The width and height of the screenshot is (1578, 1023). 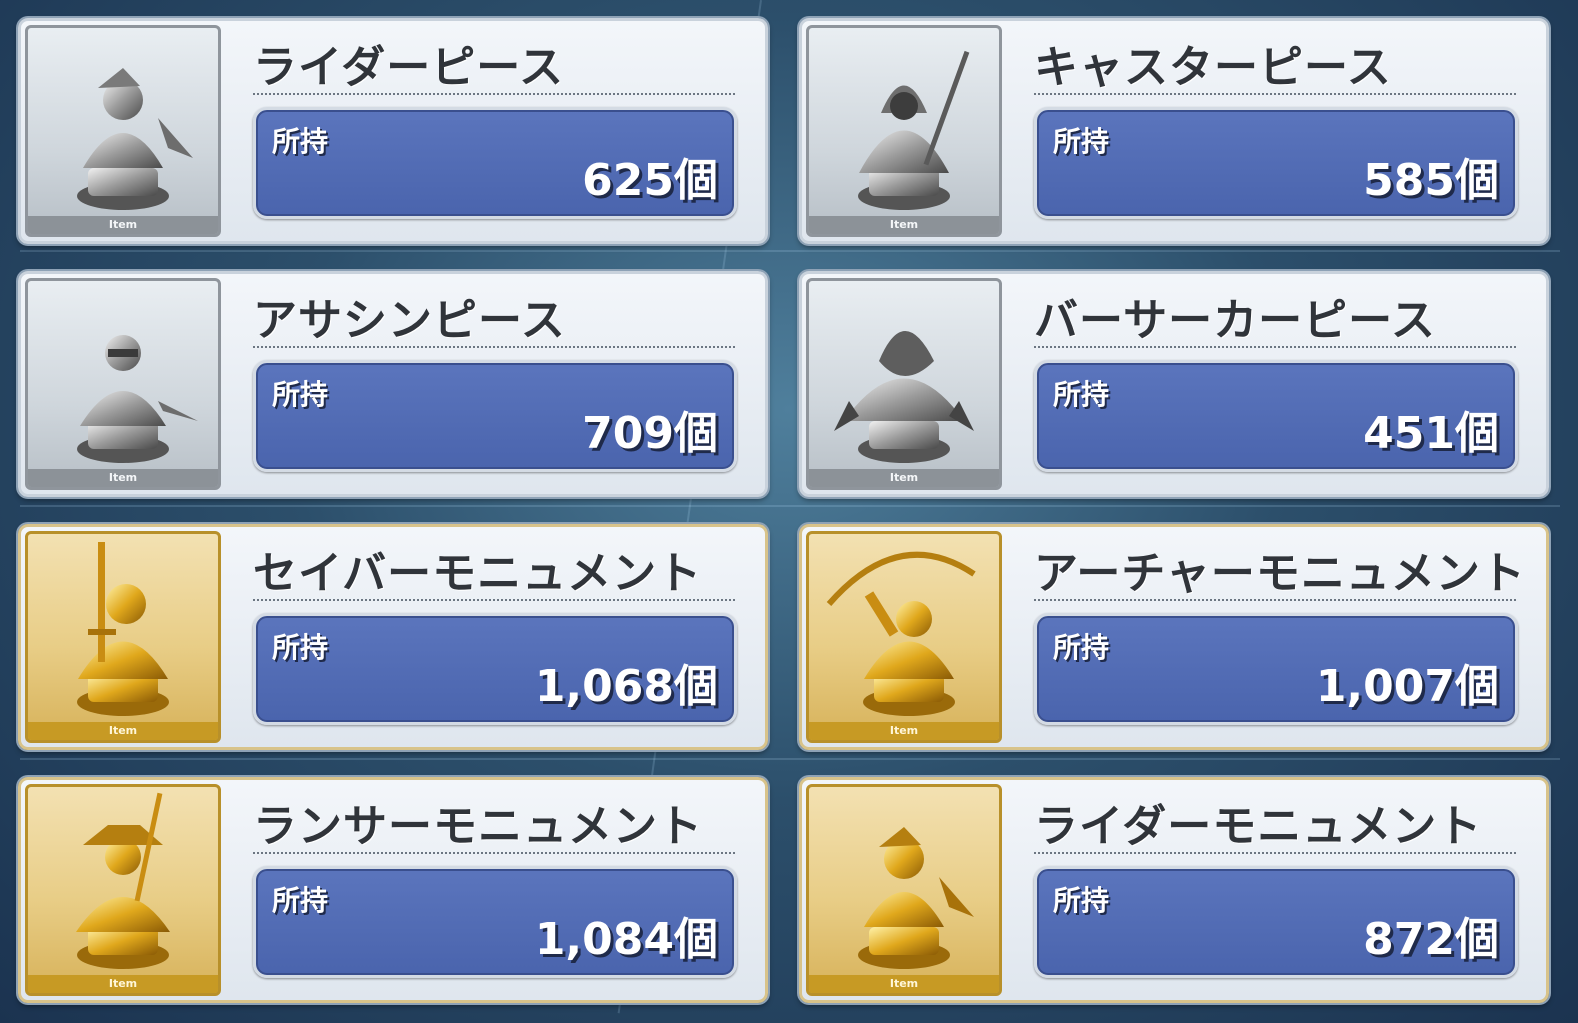 I want to click on held-count: 1,084個, so click(x=626, y=939).